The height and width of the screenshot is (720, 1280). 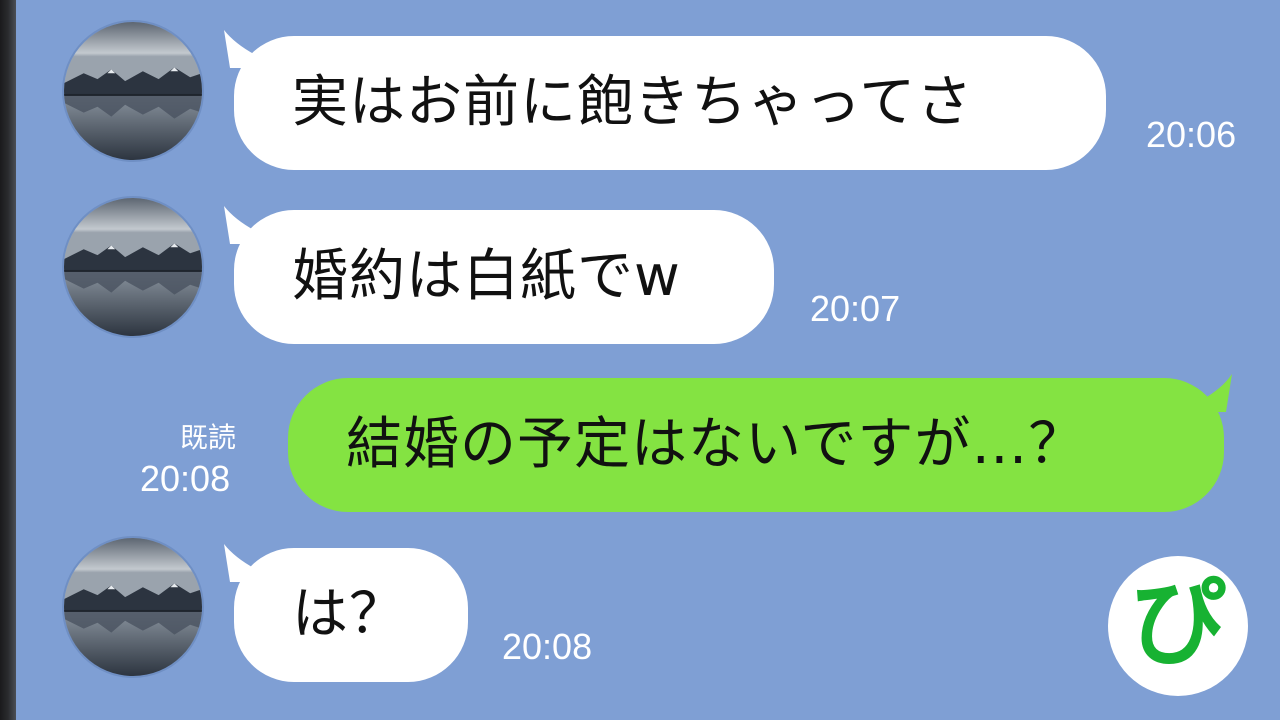 I want to click on message-text: は？, so click(x=349, y=614).